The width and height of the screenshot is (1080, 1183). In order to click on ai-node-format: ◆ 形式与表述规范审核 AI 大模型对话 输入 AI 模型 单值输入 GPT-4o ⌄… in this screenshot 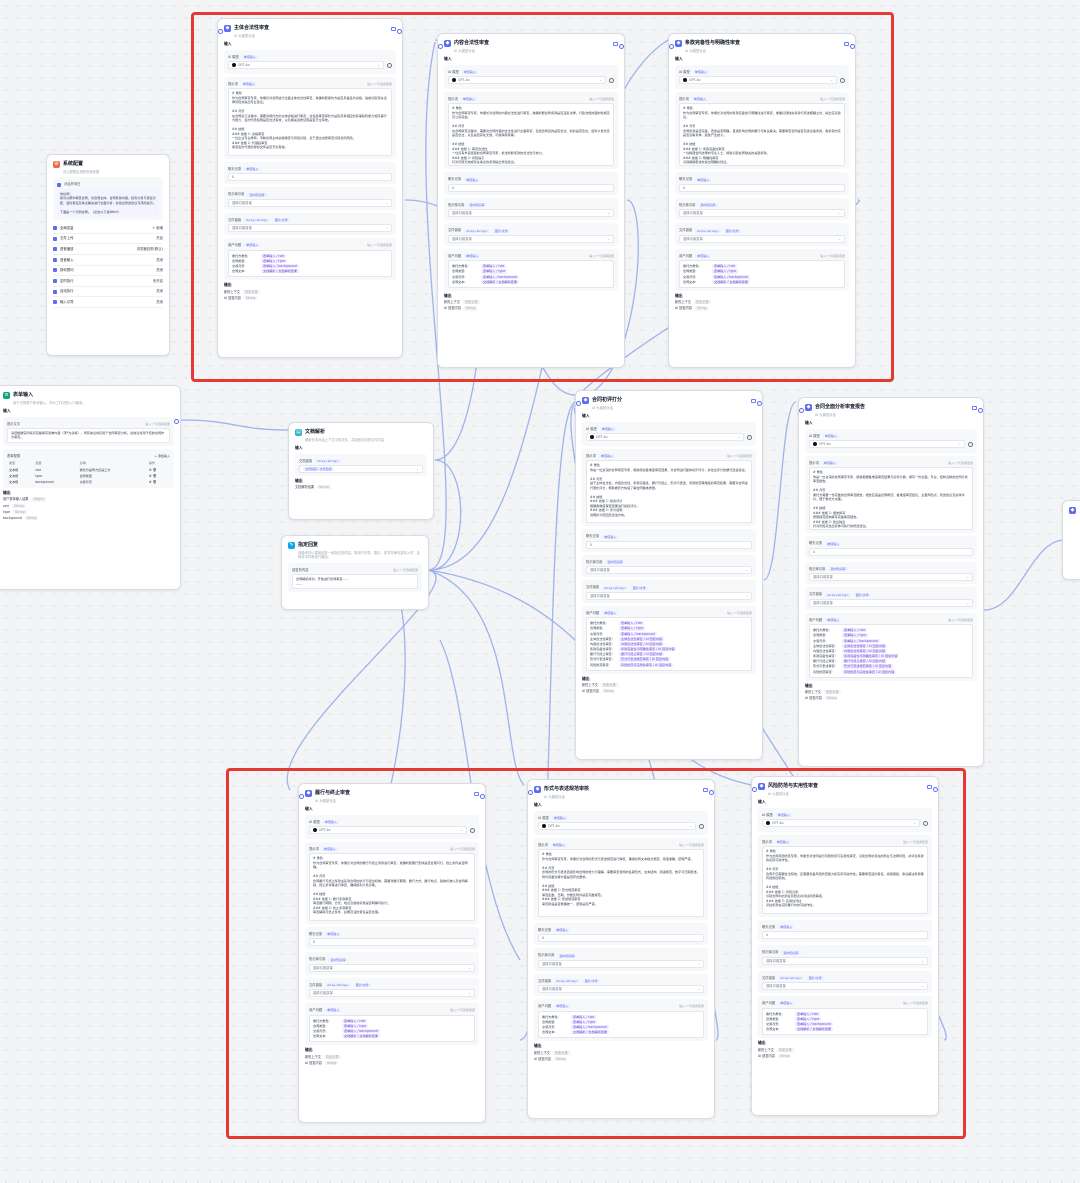, I will do `click(621, 949)`.